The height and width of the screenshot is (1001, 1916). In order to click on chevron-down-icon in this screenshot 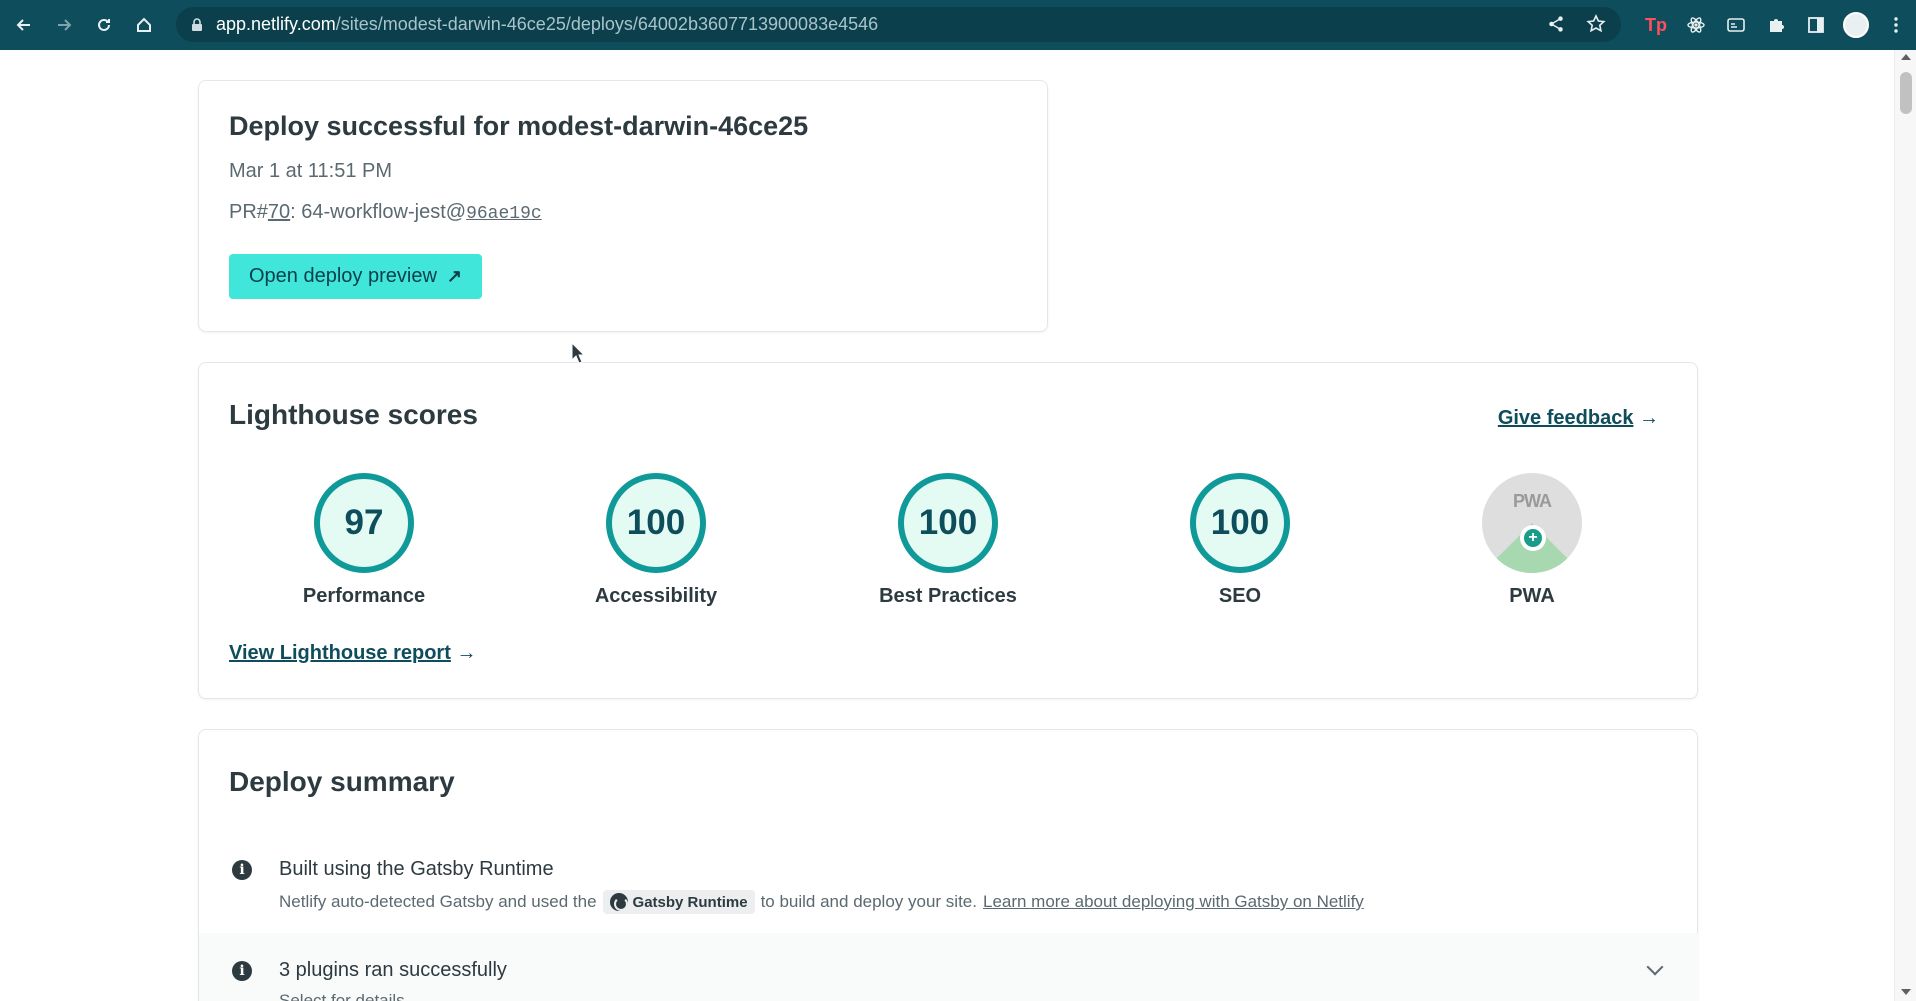, I will do `click(1655, 967)`.